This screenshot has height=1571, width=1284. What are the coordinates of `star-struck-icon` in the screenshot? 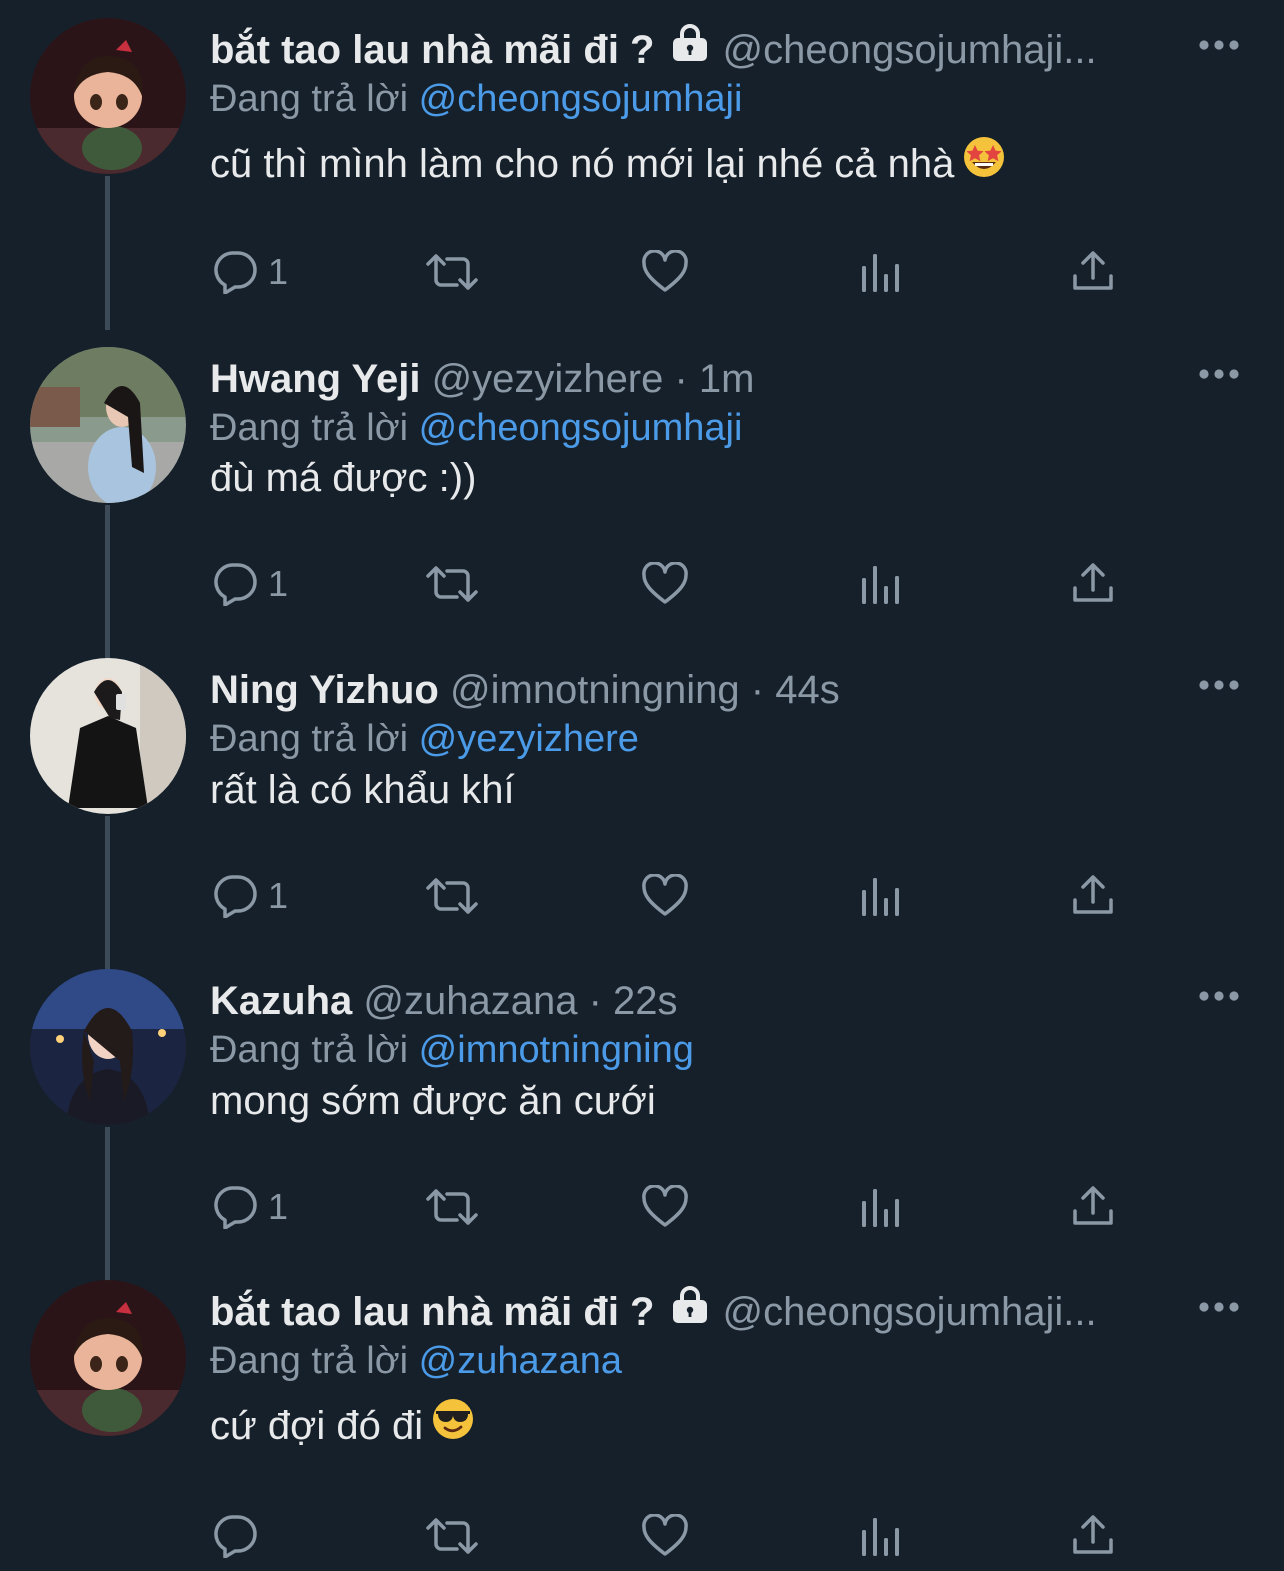 It's located at (984, 163).